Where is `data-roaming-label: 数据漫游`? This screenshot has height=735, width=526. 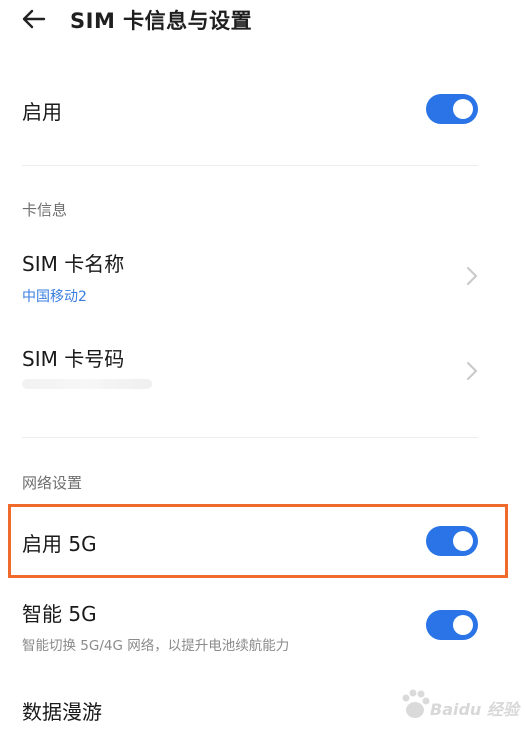 data-roaming-label: 数据漫游 is located at coordinates (62, 712).